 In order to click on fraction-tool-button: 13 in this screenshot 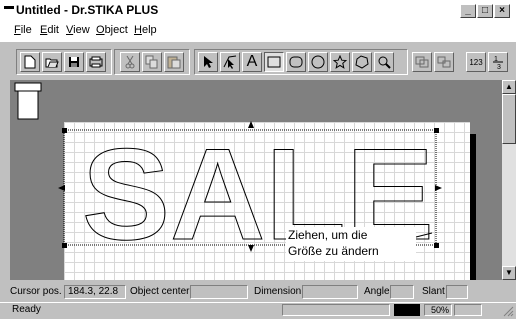, I will do `click(498, 62)`.